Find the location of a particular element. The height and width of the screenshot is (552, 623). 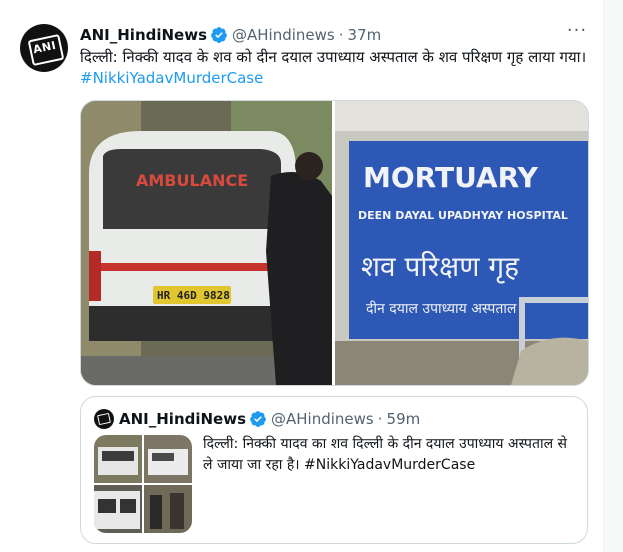

more-horizontal-icon: ··· is located at coordinates (577, 34).